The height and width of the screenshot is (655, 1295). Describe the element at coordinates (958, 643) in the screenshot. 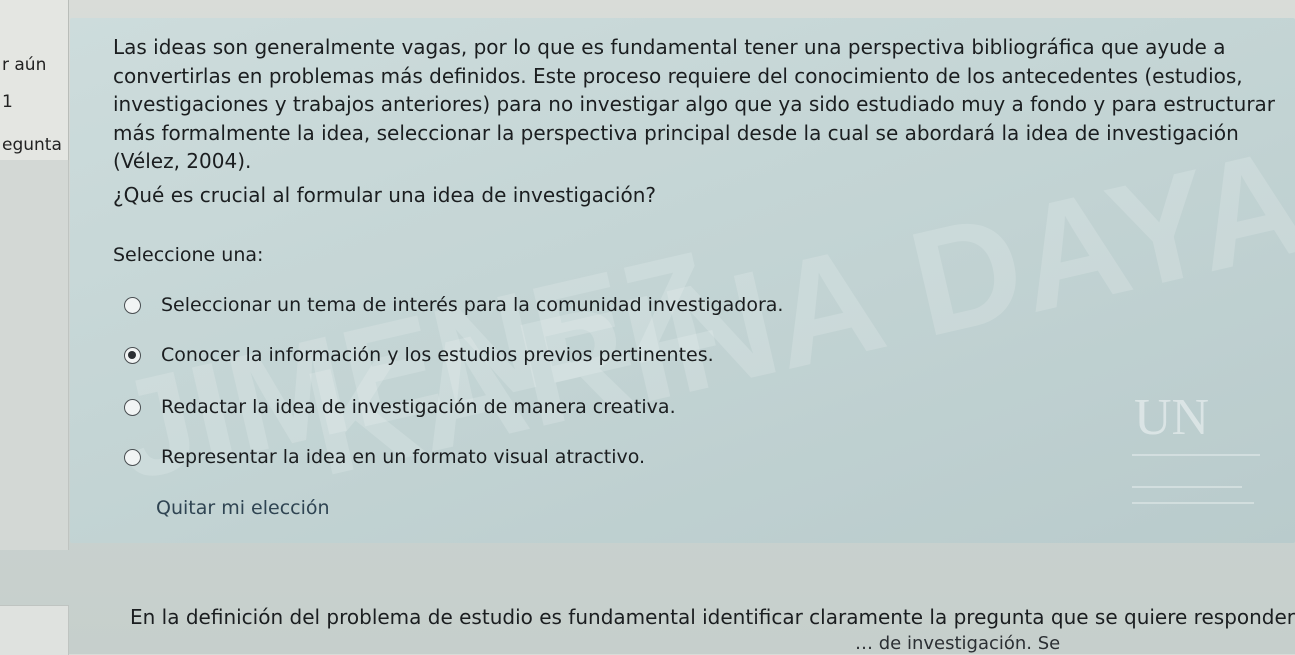

I see `next-question-text-partial: … de investigación. Se` at that location.